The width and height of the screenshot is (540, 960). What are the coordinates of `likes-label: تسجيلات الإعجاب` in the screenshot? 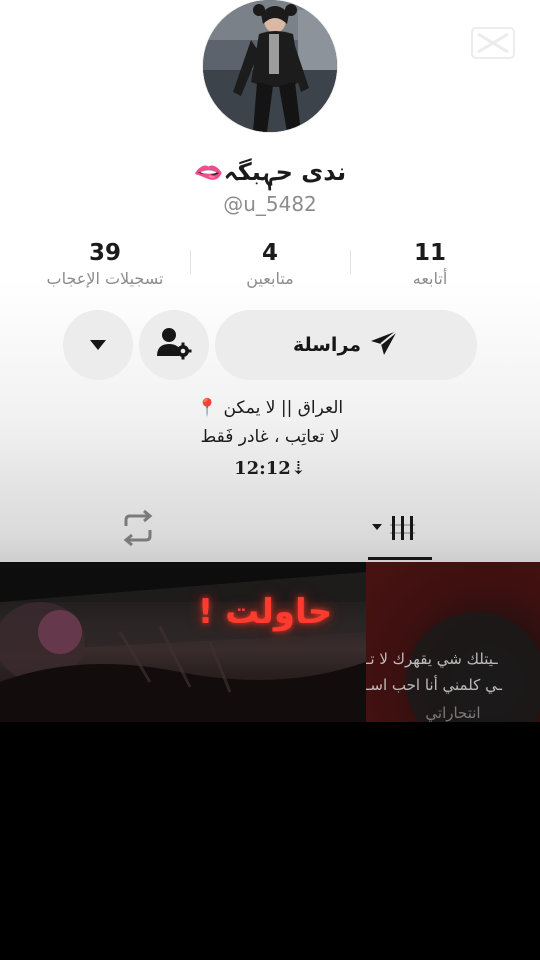 It's located at (105, 278).